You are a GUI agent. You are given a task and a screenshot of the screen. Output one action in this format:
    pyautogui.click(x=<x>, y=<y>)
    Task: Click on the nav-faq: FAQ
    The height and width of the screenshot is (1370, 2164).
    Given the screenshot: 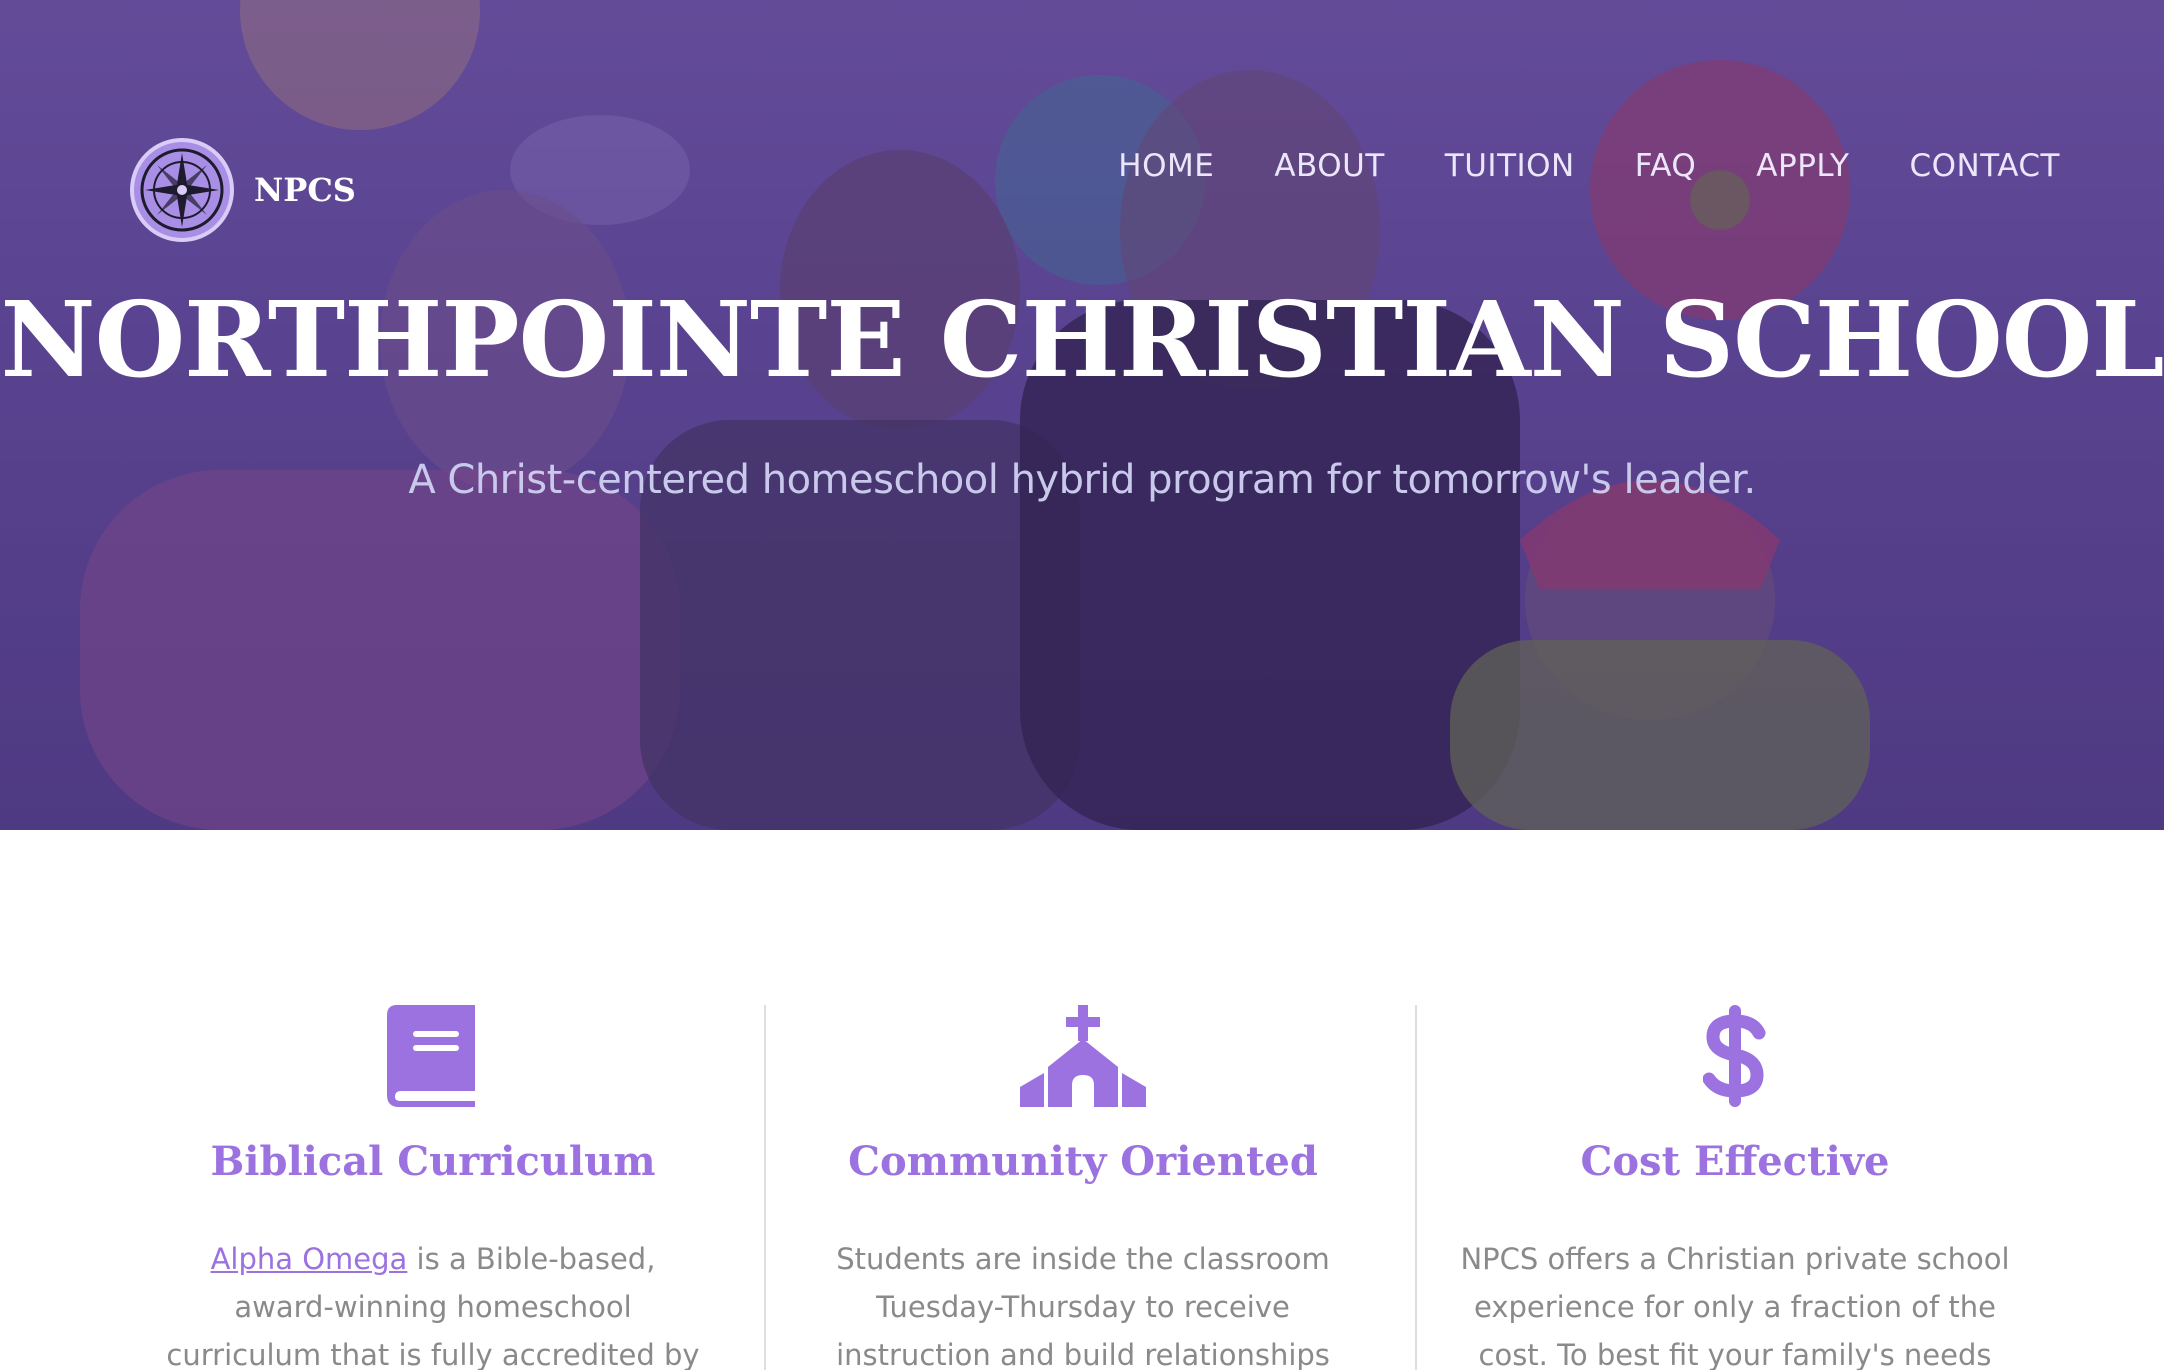 What is the action you would take?
    pyautogui.click(x=1666, y=166)
    